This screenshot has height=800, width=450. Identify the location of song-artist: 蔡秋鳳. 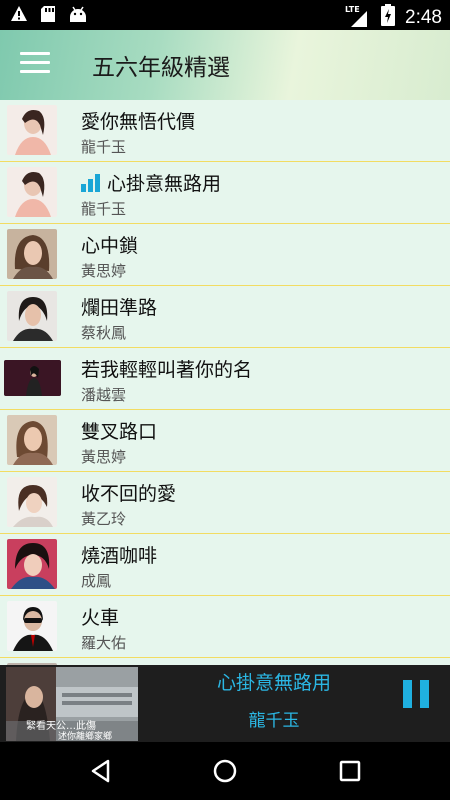
(104, 333).